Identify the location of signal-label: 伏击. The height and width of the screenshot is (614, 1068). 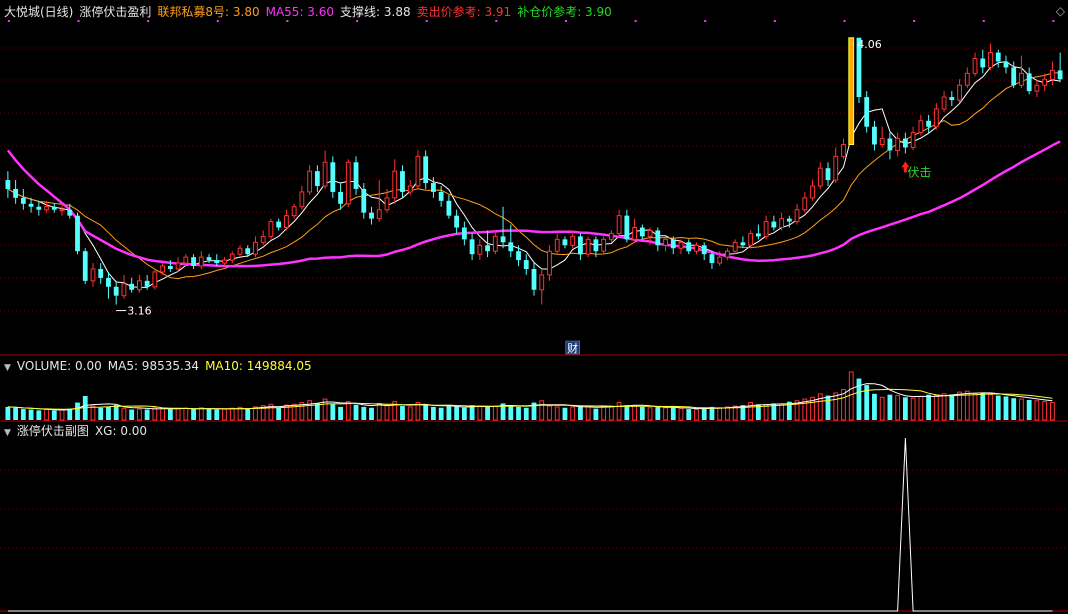
(919, 172).